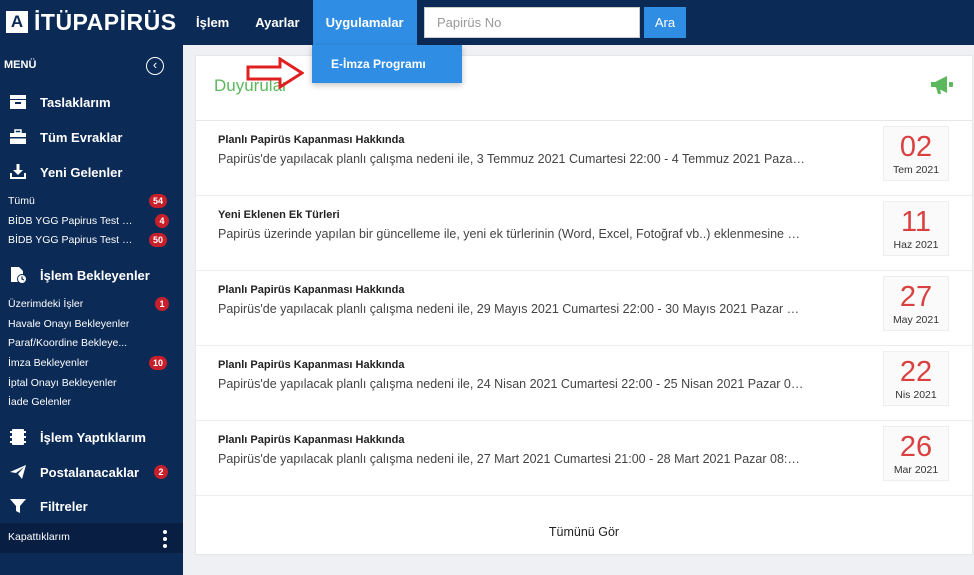 The image size is (974, 575). Describe the element at coordinates (46, 304) in the screenshot. I see `sidebar-subitem-label: Üzerimdeki İşler` at that location.